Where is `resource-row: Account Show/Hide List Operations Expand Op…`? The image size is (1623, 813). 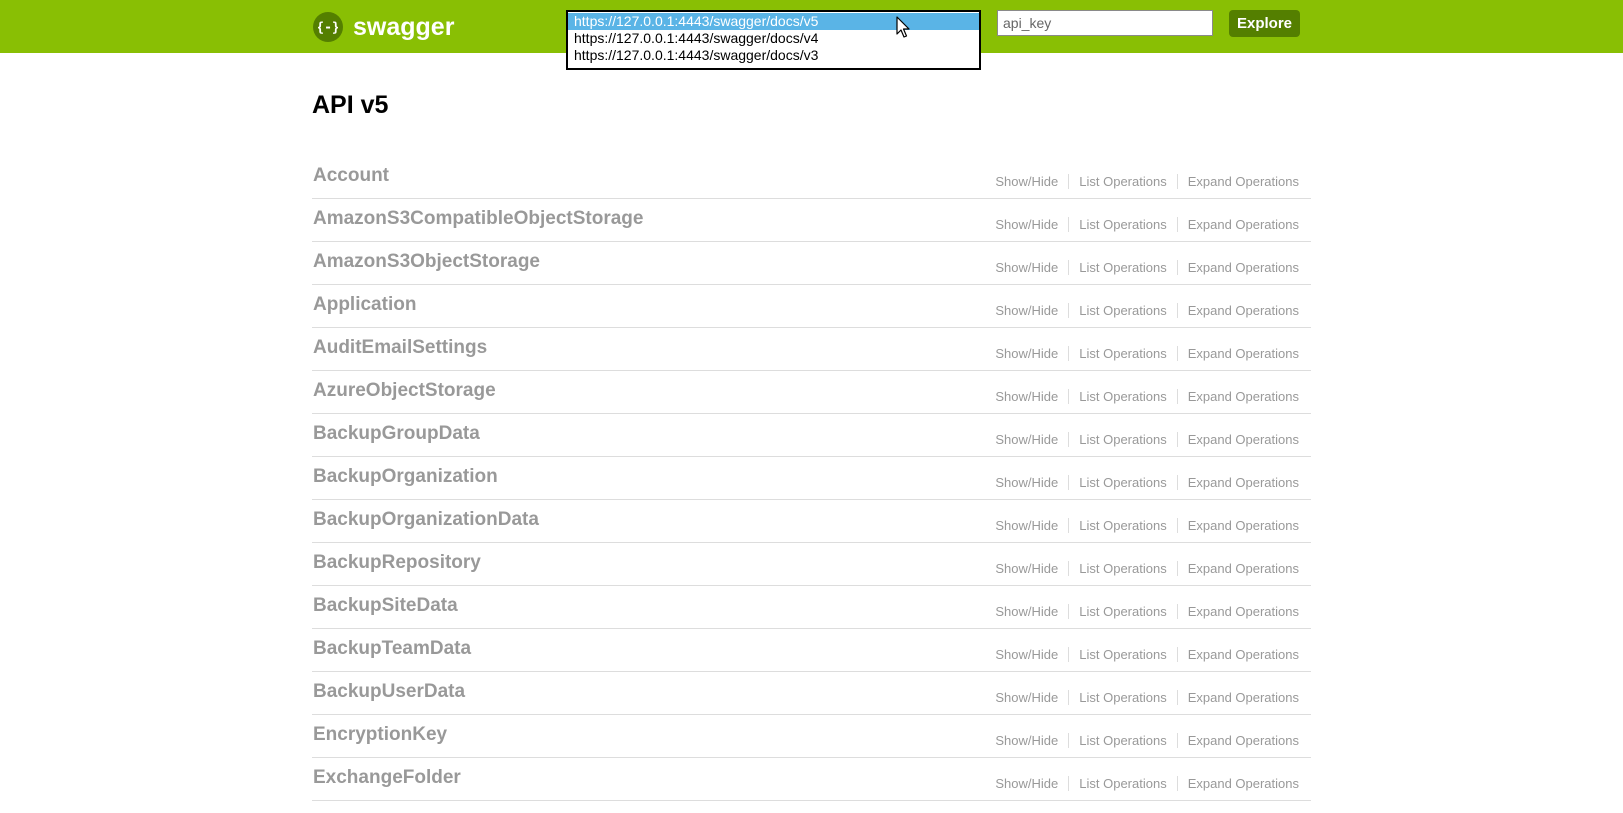 resource-row: Account Show/Hide List Operations Expand Op… is located at coordinates (811, 177).